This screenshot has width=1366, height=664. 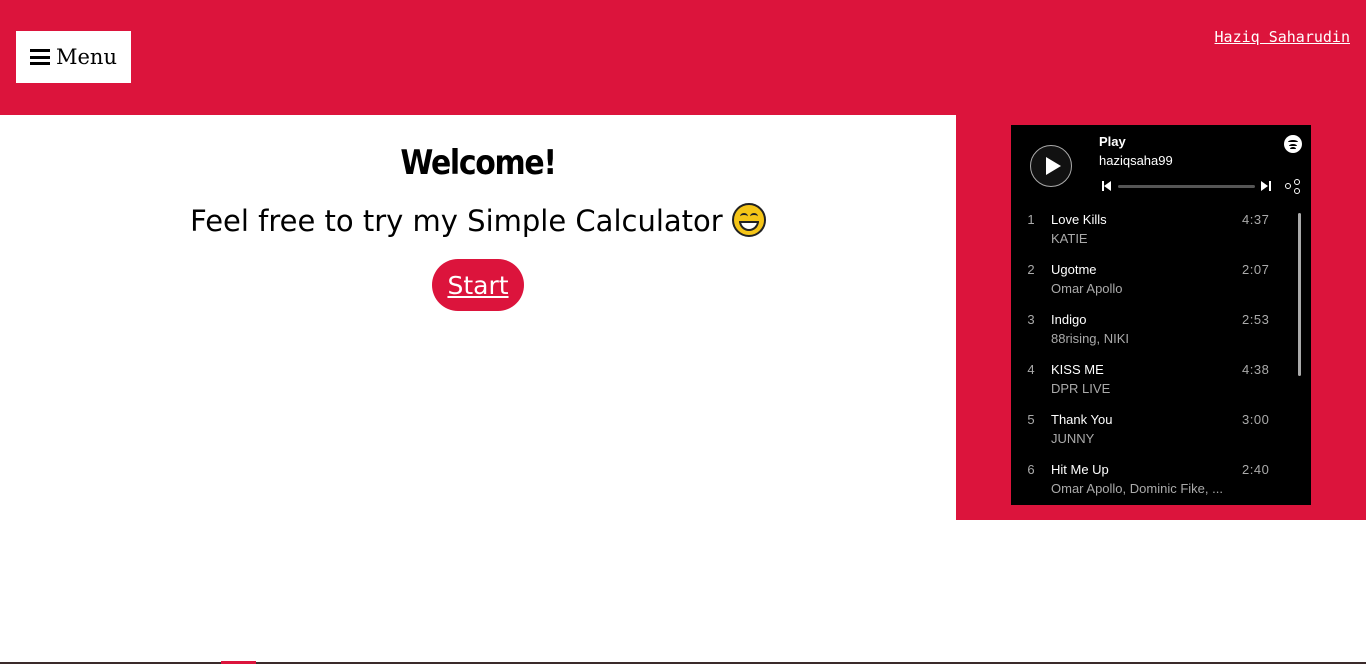 I want to click on track-name: Ugotme, so click(x=1074, y=269).